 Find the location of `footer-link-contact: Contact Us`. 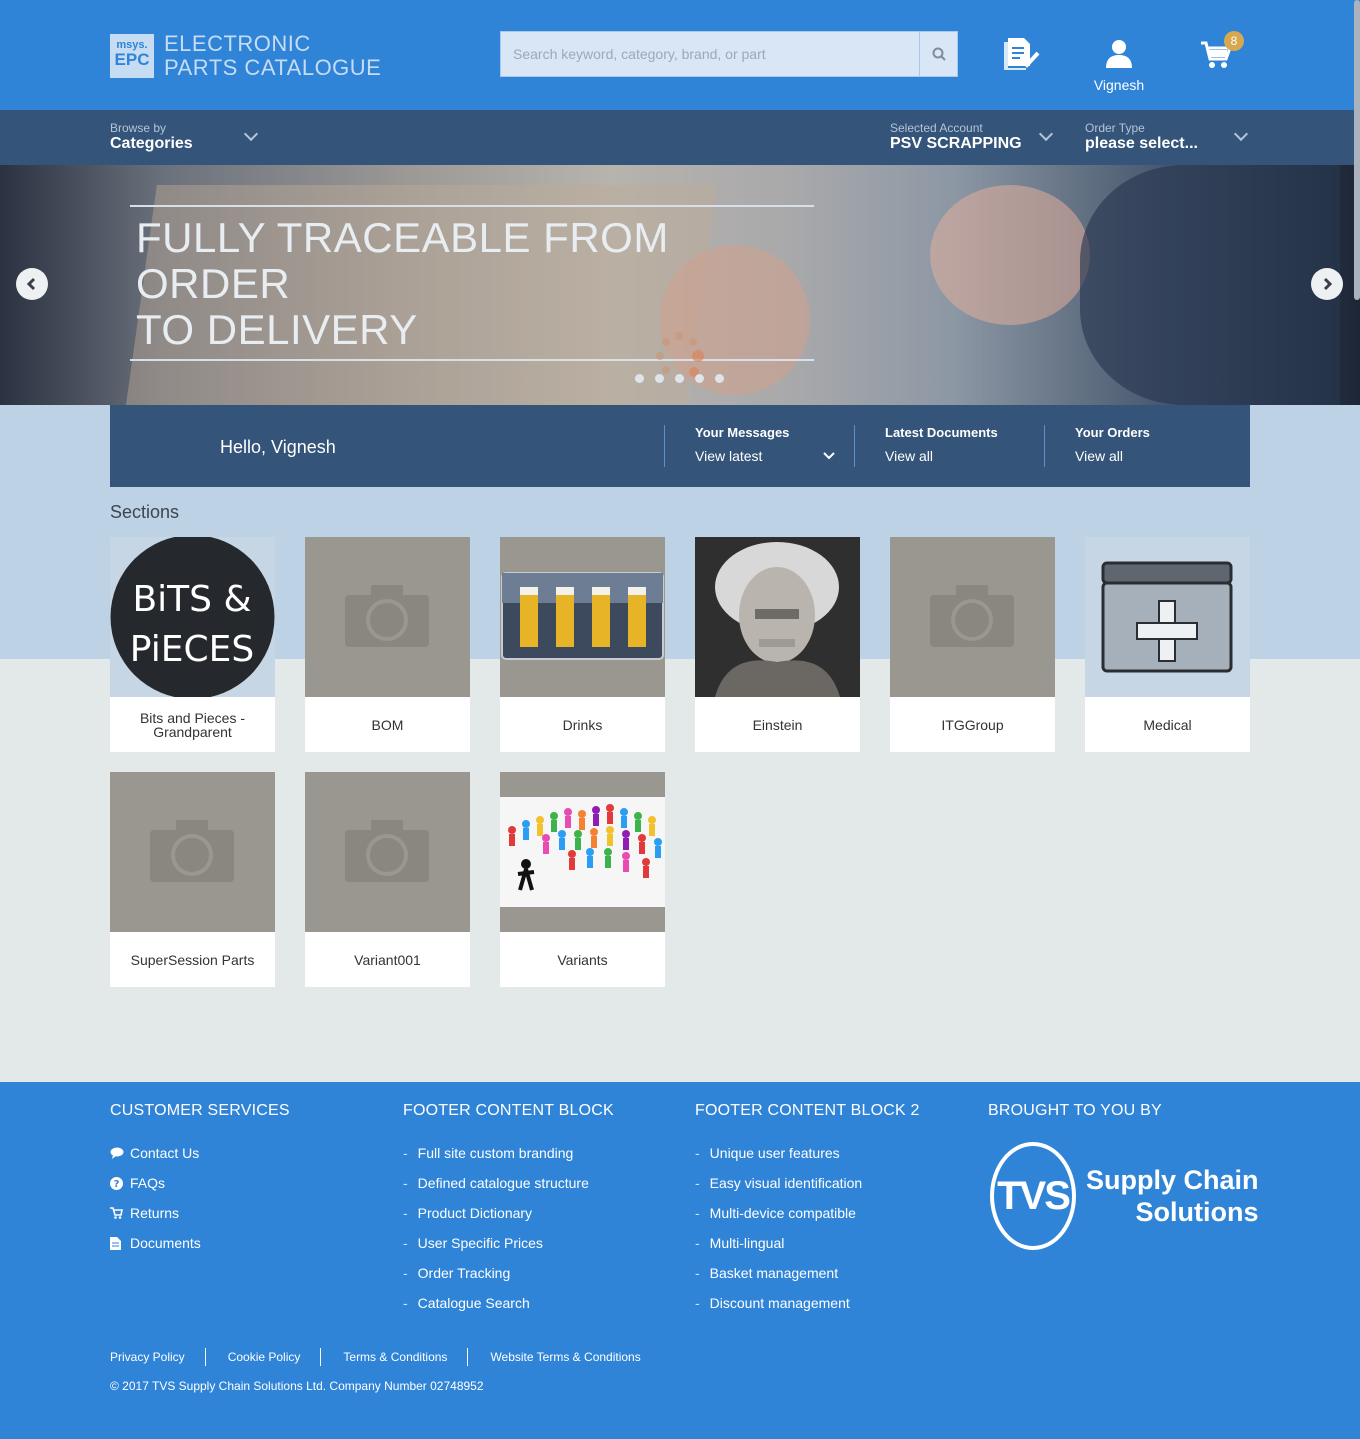

footer-link-contact: Contact Us is located at coordinates (200, 1153).